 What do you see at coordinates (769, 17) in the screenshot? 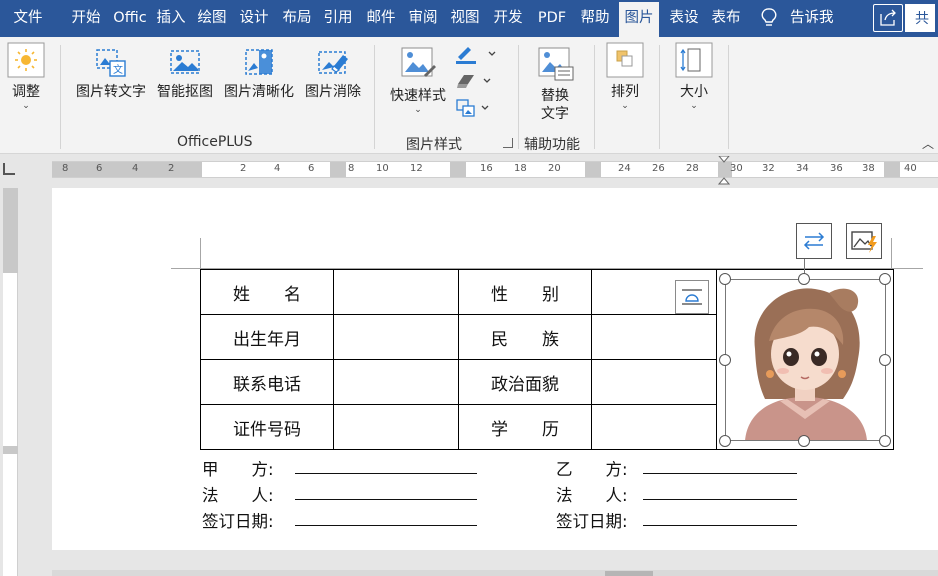
I see `lightbulb-icon` at bounding box center [769, 17].